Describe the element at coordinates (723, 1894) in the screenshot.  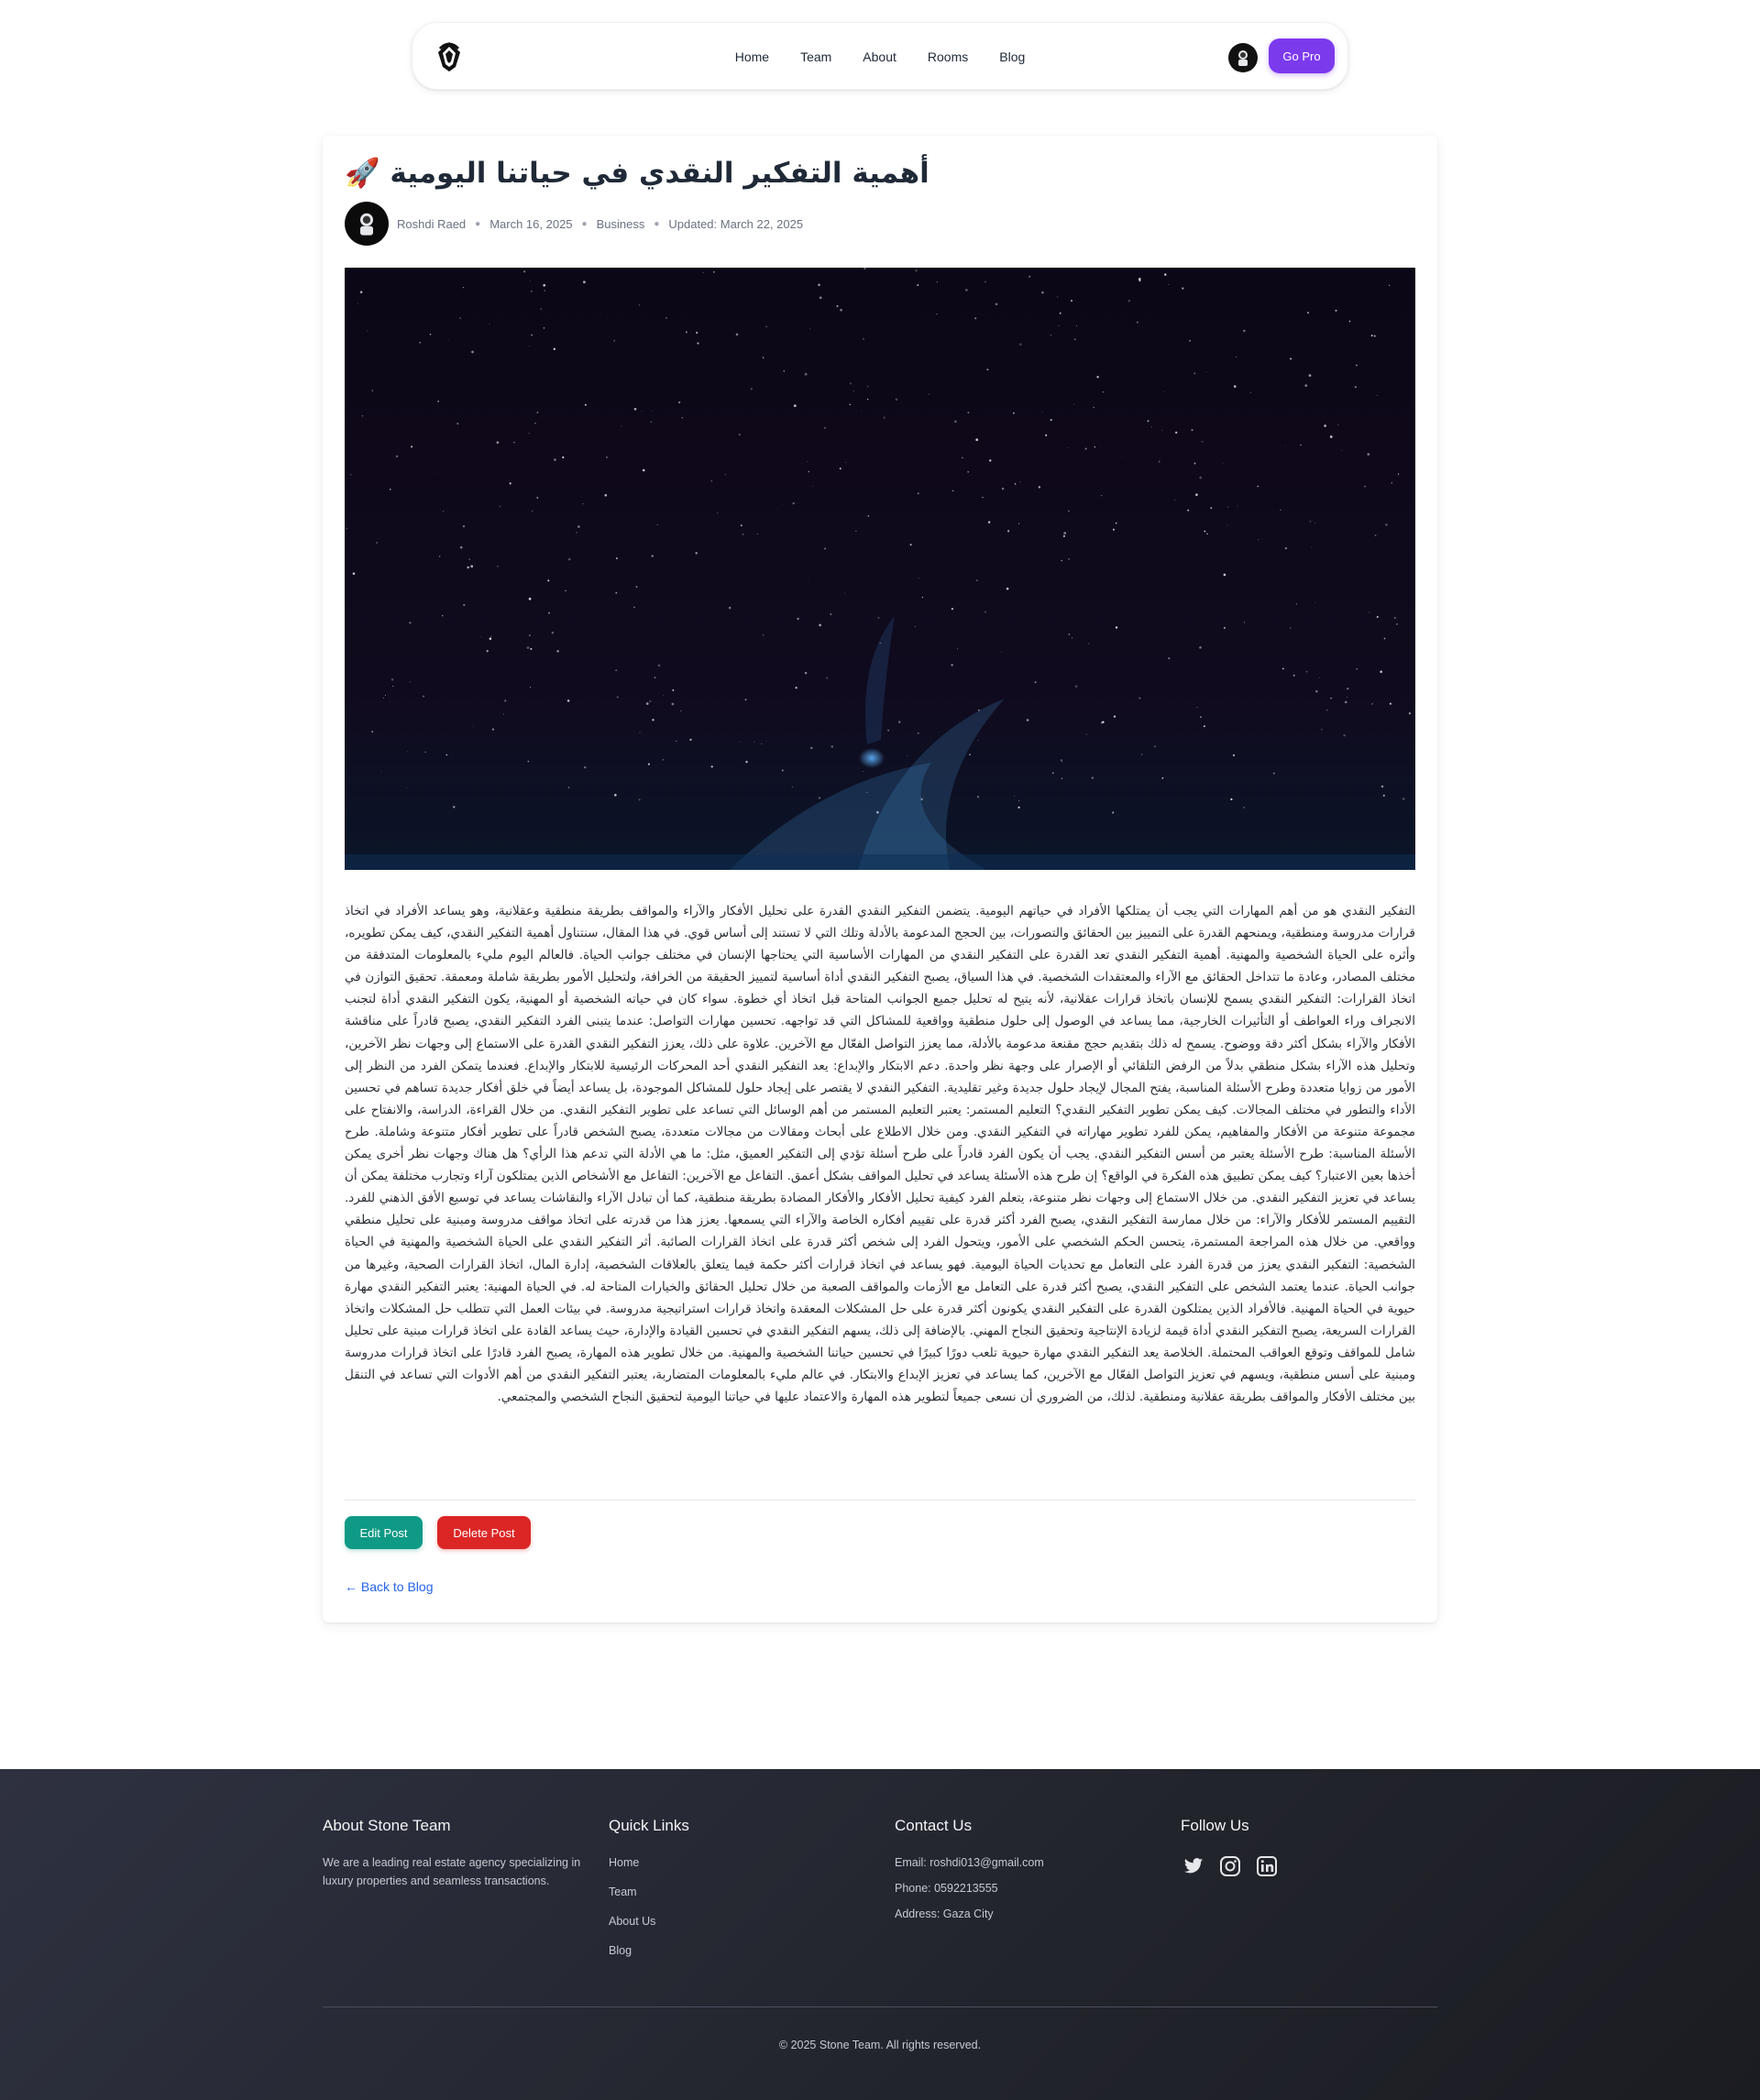
I see `footer-quick-links: Quick Links Home Team About Us Blog` at that location.